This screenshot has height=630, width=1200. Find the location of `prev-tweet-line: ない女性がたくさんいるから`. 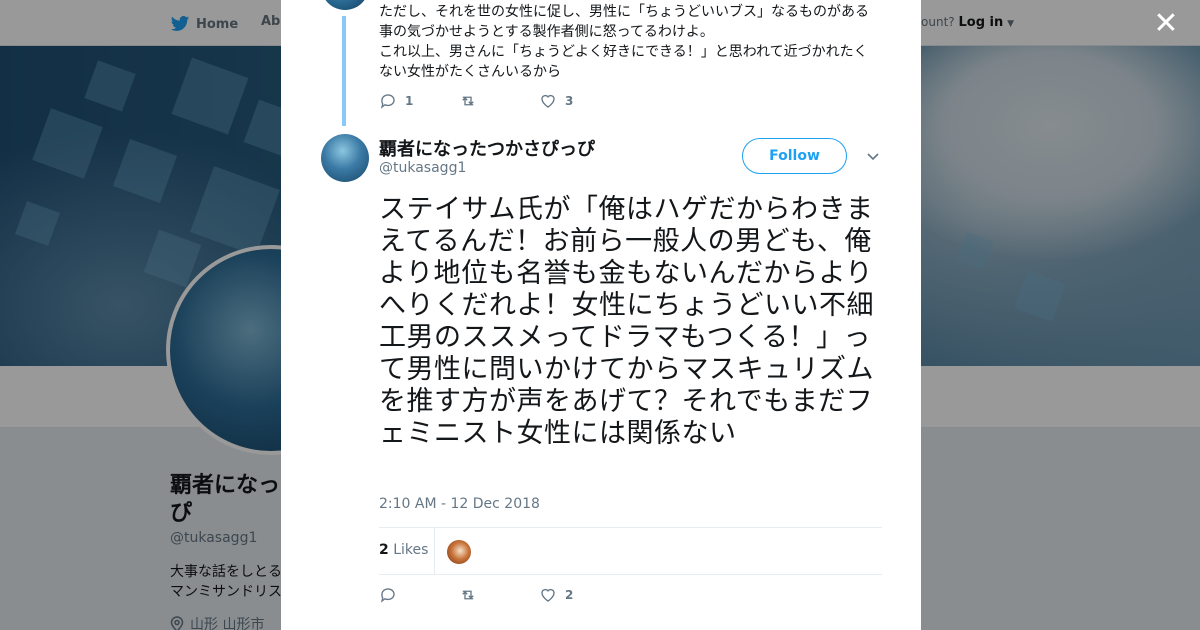

prev-tweet-line: ない女性がたくさんいるから is located at coordinates (470, 72).